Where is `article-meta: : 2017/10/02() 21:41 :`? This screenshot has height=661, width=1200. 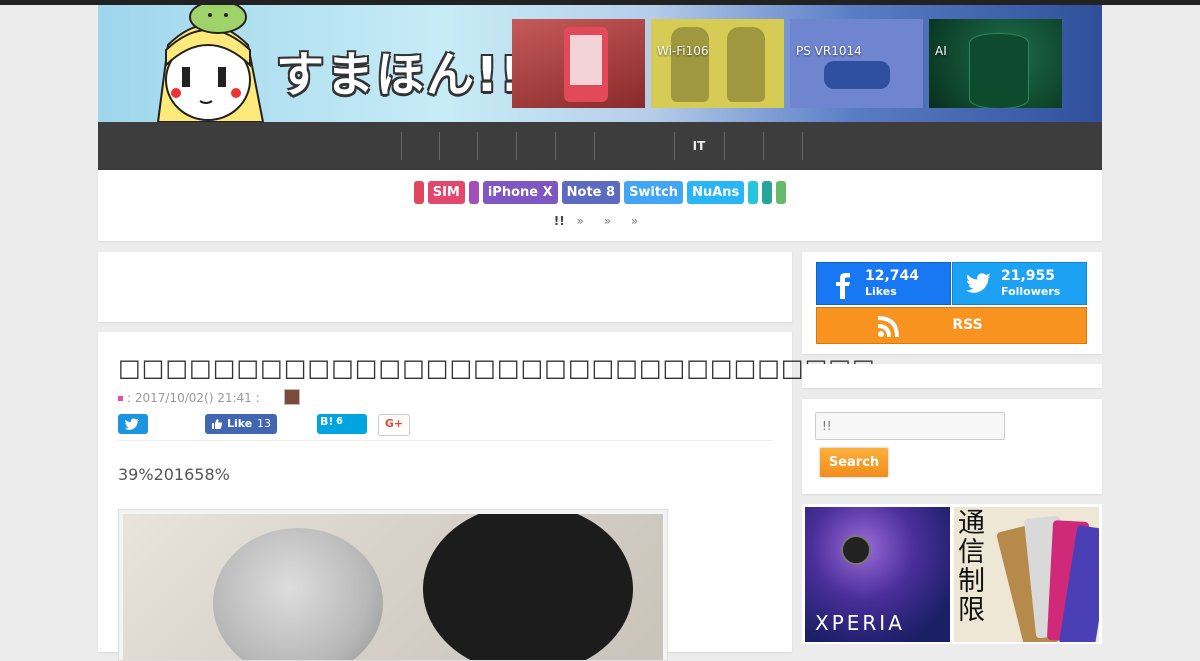
article-meta: : 2017/10/02() 21:41 : is located at coordinates (189, 398).